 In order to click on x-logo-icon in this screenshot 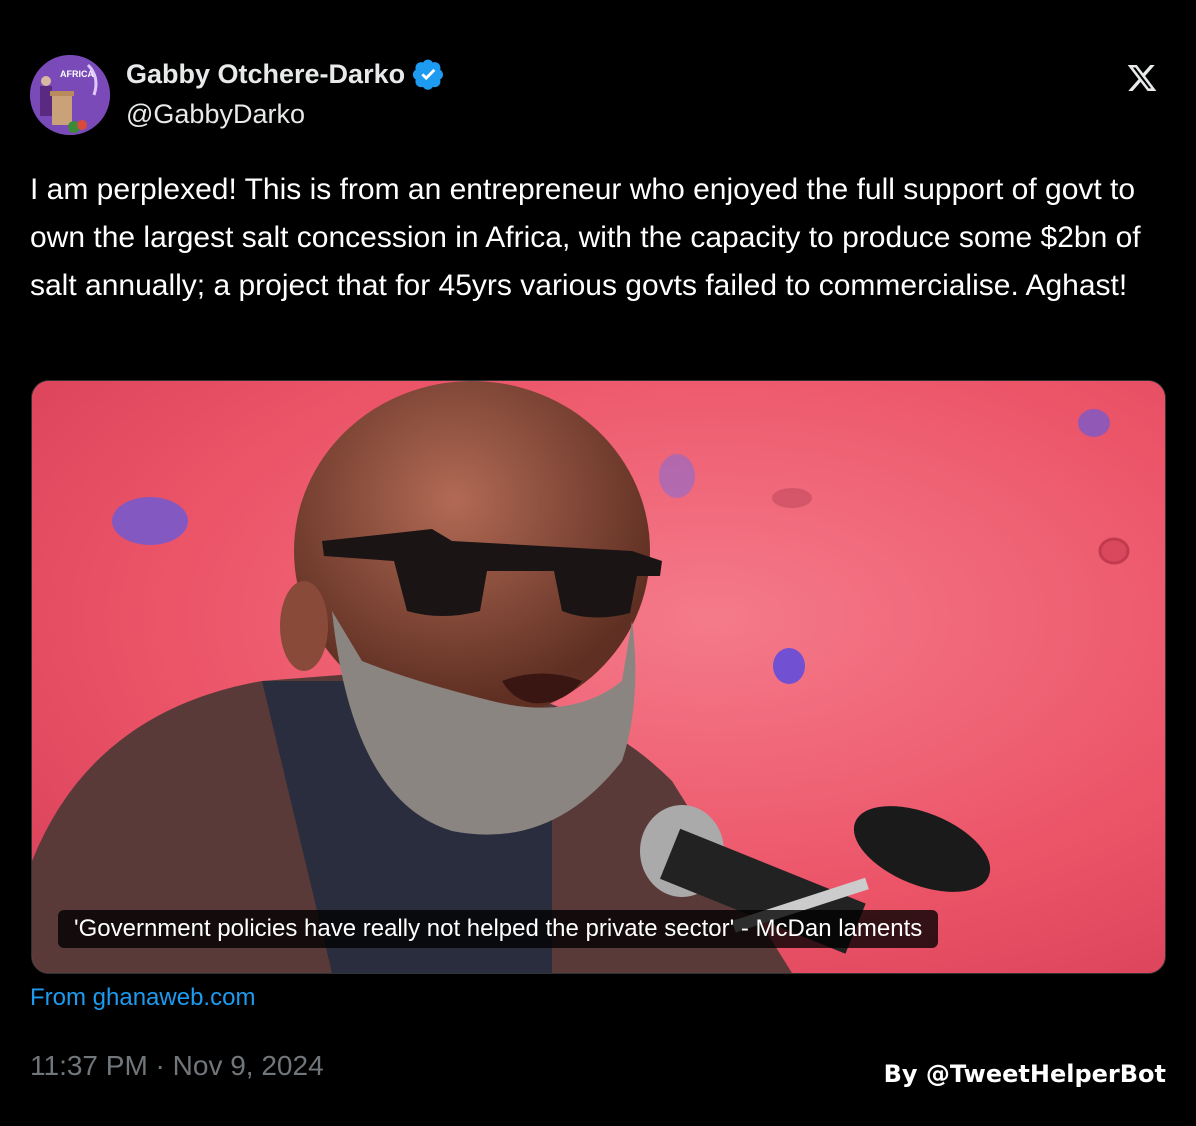, I will do `click(1142, 78)`.